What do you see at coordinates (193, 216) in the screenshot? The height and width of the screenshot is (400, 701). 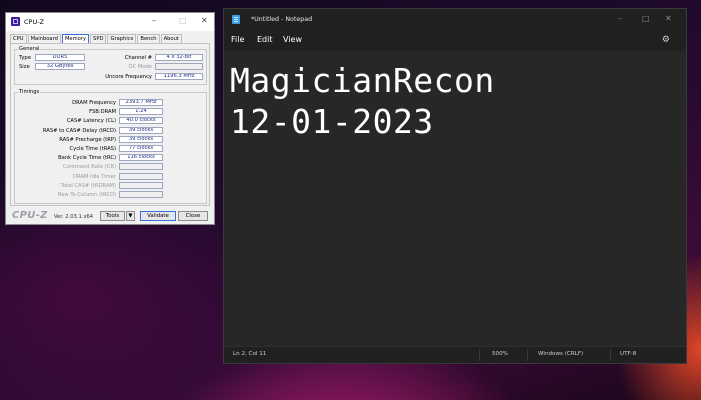 I see `close-app-button: Close` at bounding box center [193, 216].